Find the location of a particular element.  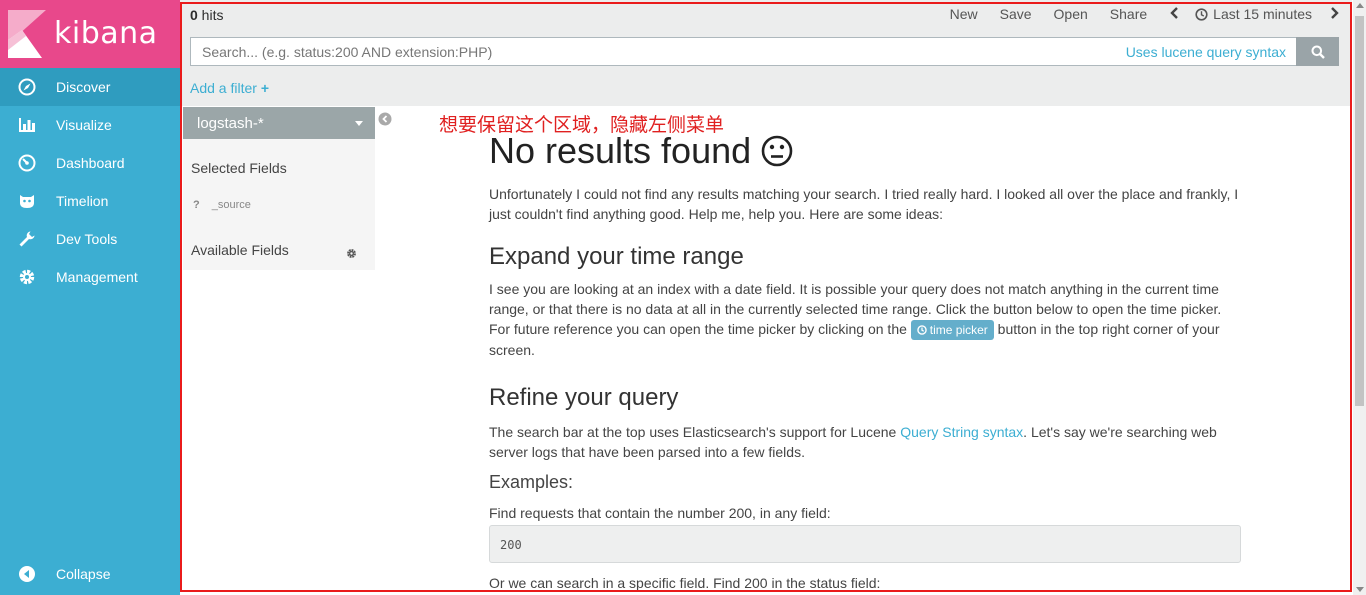

wrench-icon is located at coordinates (28, 239).